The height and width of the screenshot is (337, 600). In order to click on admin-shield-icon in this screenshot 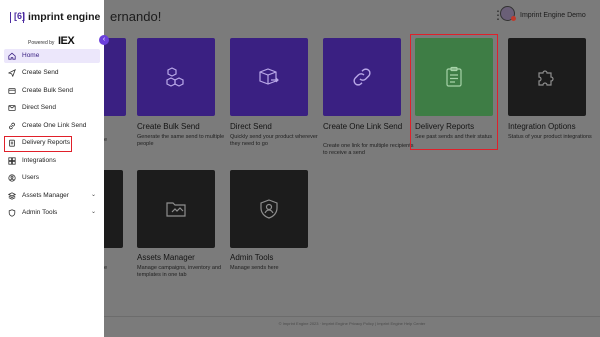, I will do `click(269, 209)`.